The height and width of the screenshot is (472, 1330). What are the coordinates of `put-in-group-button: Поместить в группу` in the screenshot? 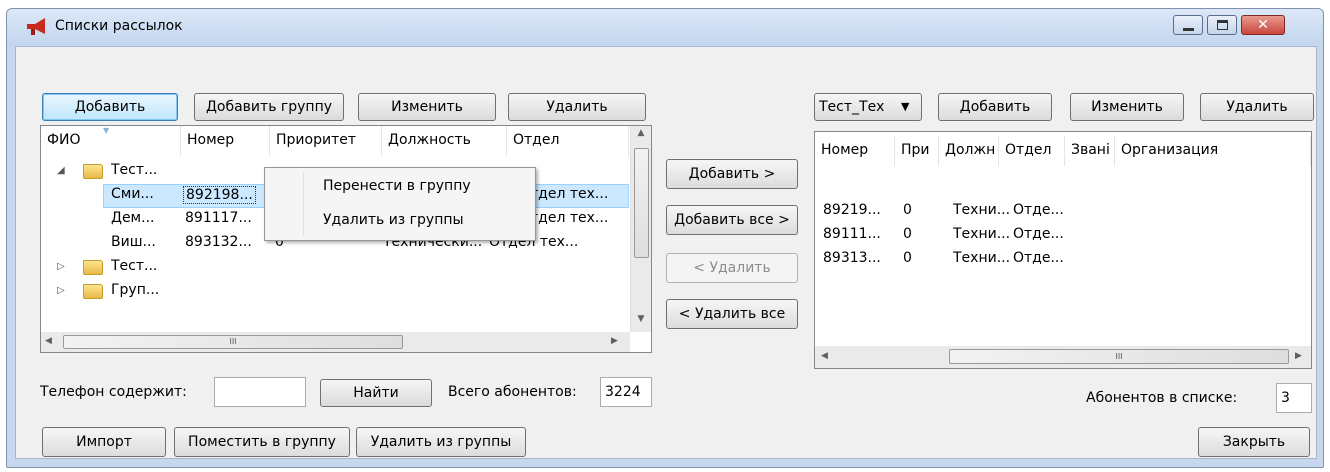 It's located at (262, 442).